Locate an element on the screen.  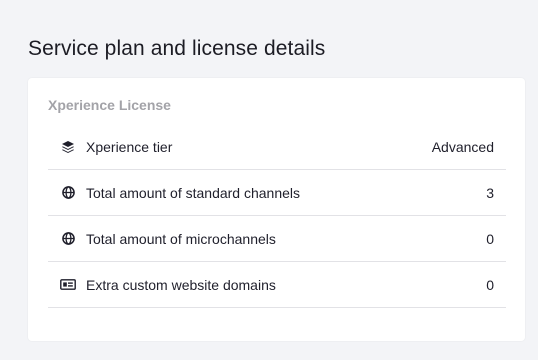
row-microchannels: Total amount of microchannels 0 is located at coordinates (277, 239).